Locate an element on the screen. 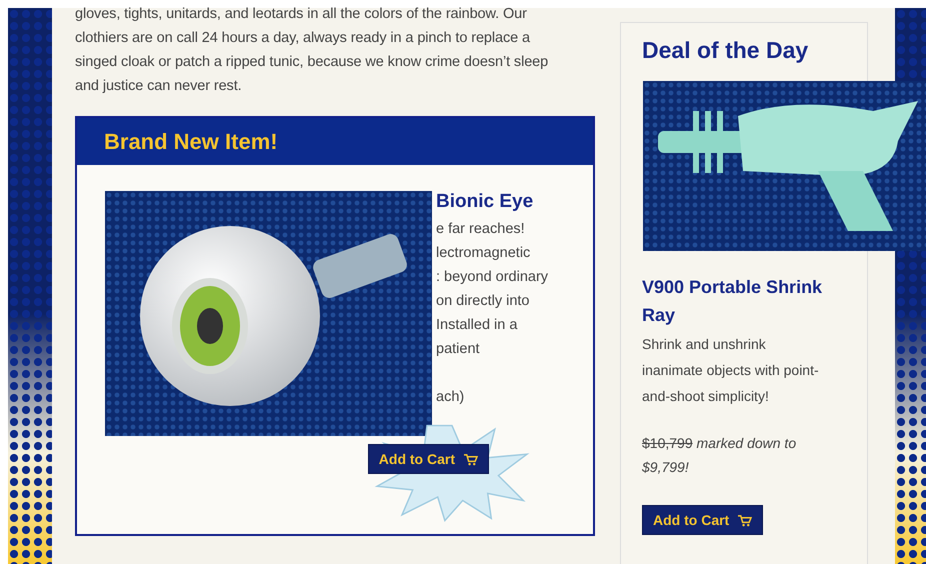 This screenshot has height=564, width=926. intro-paragraph: gloves, tights, unitards, and leotards in all the colors of the rainbow. Our clothiers are on call 24 hours a day, always ready in a pinch to replace a singed cloak or patch a ripped tunic, because we know crime doesn’t sleep and justice can never rest. is located at coordinates (312, 50).